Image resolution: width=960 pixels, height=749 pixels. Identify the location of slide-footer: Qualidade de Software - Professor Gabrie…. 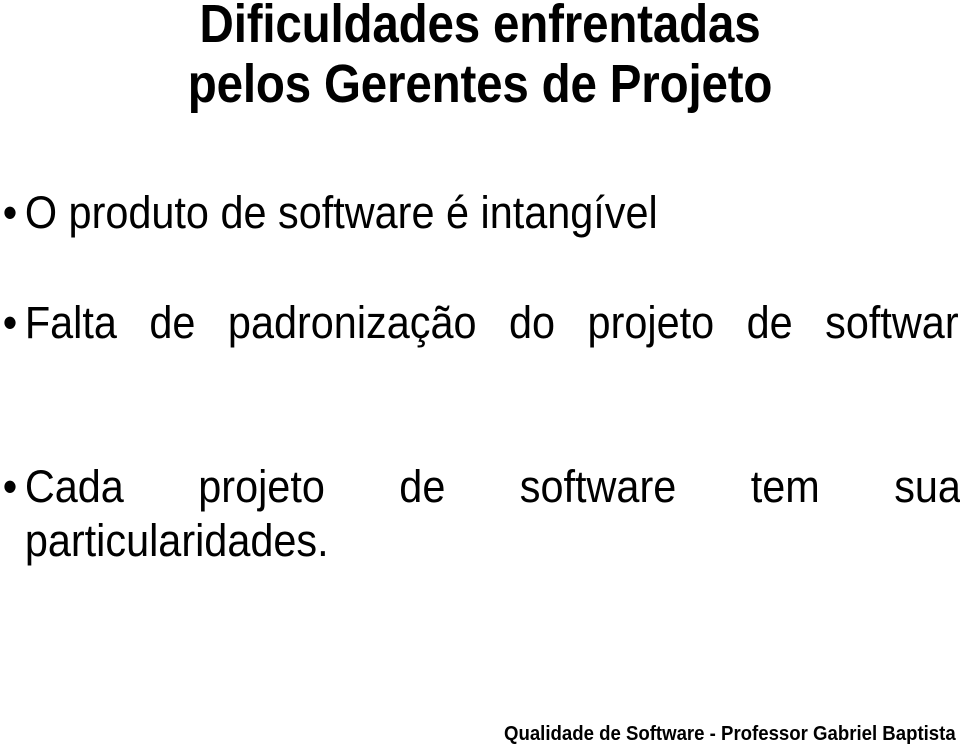
(730, 734).